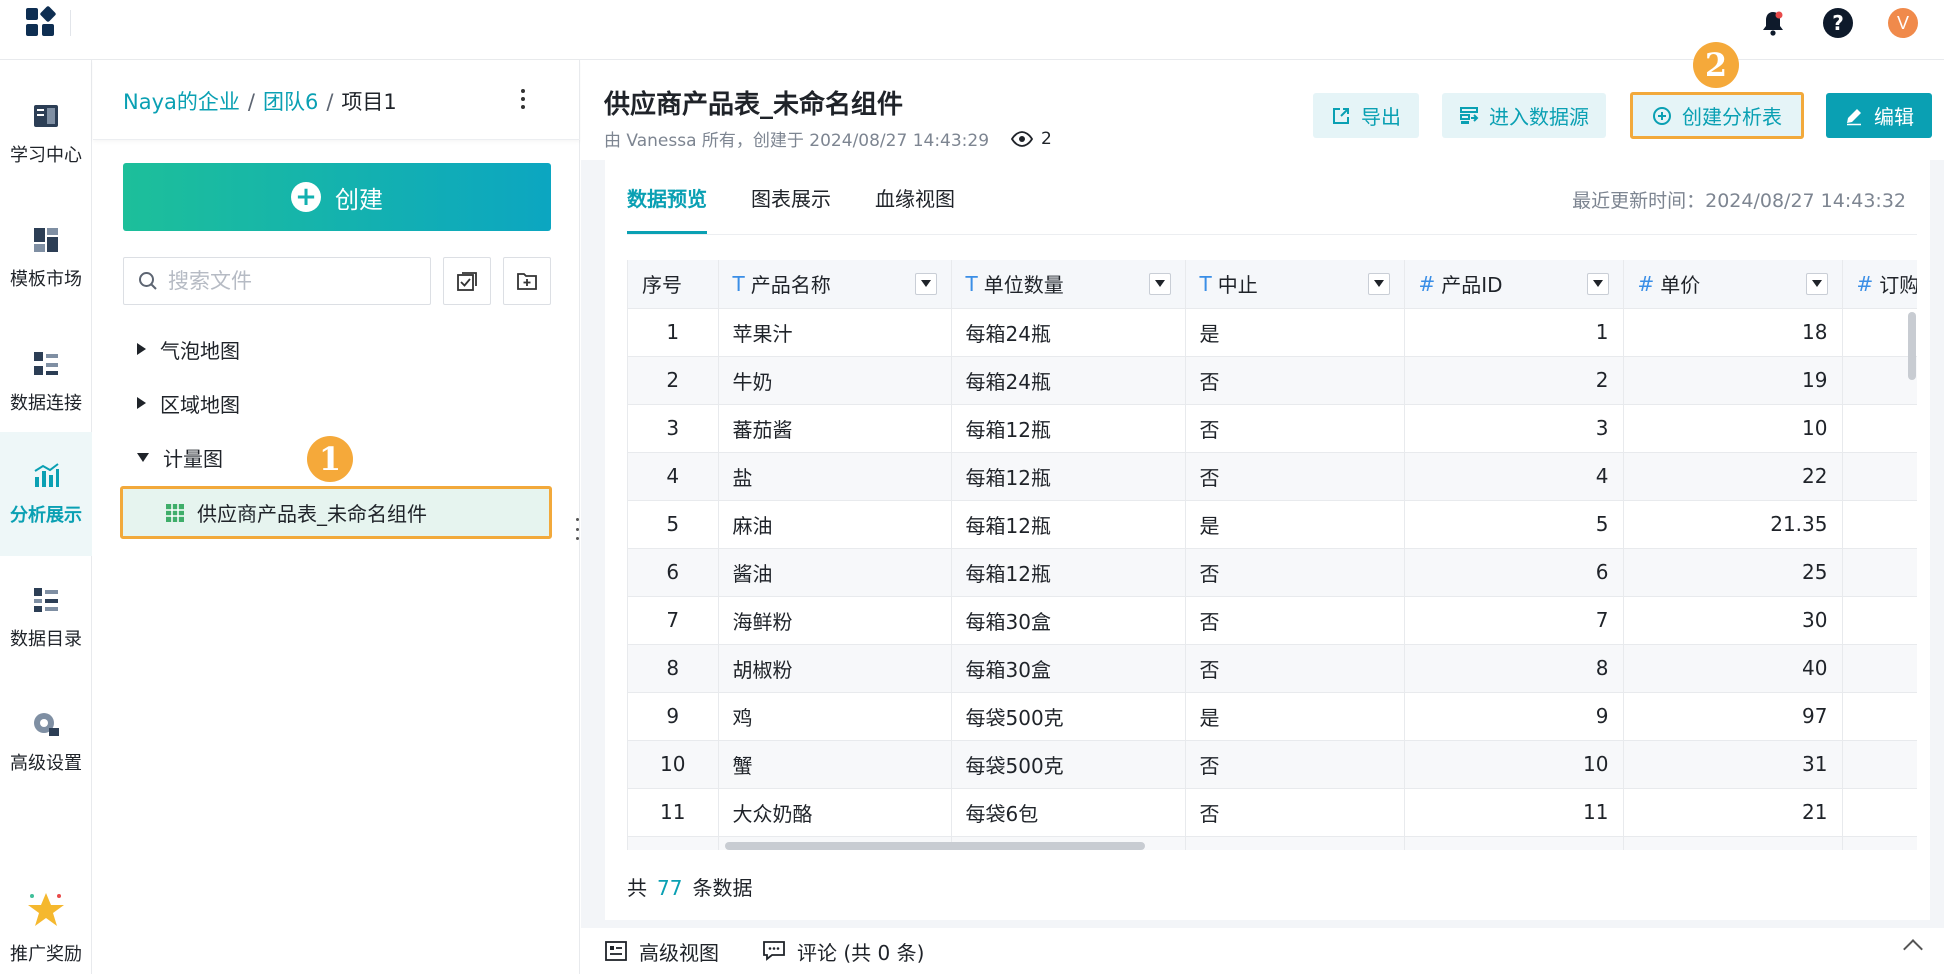 Image resolution: width=1944 pixels, height=974 pixels. I want to click on app-grid-icon, so click(41, 21).